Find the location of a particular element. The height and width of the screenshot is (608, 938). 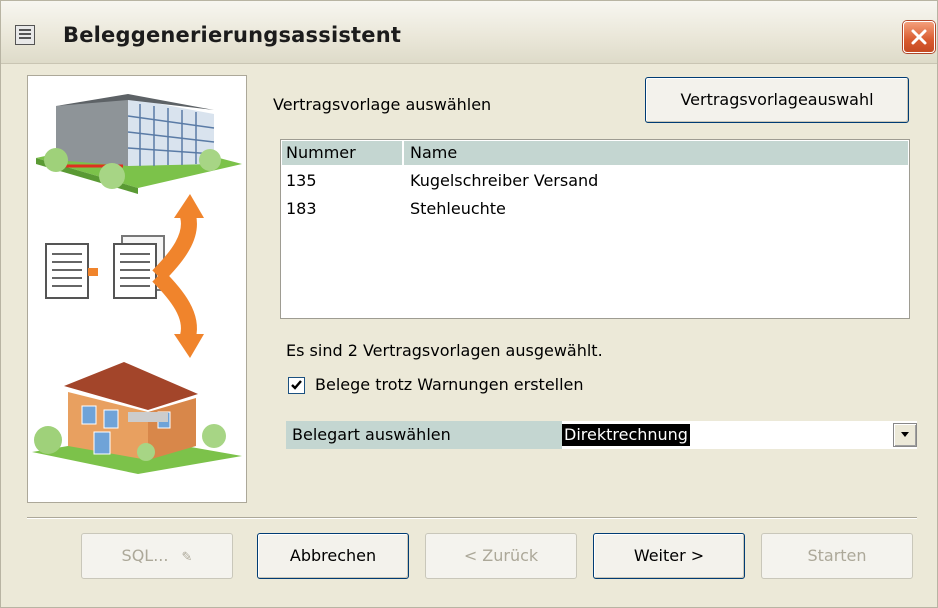

back-button-label: < Zurück is located at coordinates (501, 555).